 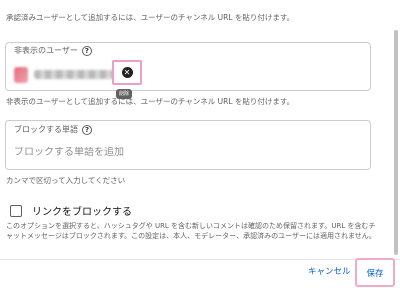 What do you see at coordinates (396, 142) in the screenshot?
I see `scrollbar-thumb` at bounding box center [396, 142].